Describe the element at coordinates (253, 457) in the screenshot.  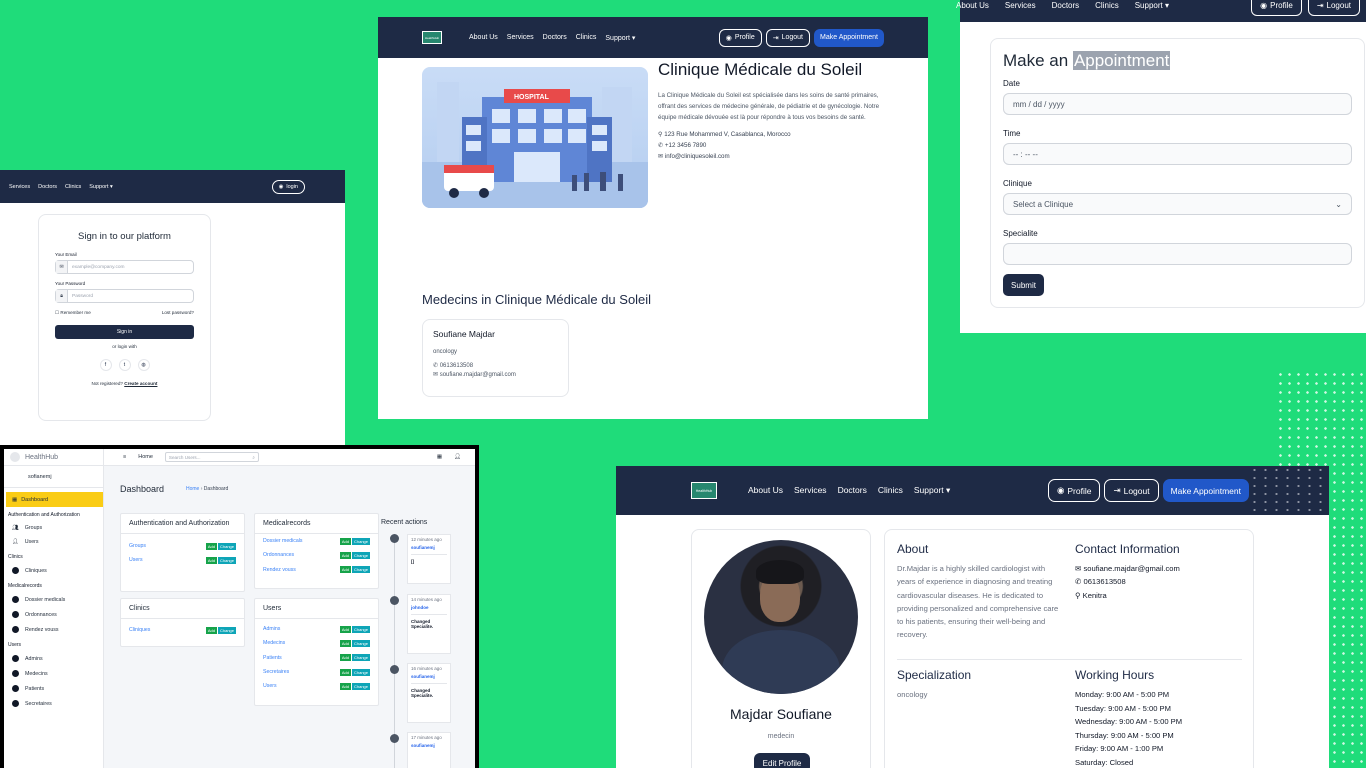
I see `search-icon: ⌕` at that location.